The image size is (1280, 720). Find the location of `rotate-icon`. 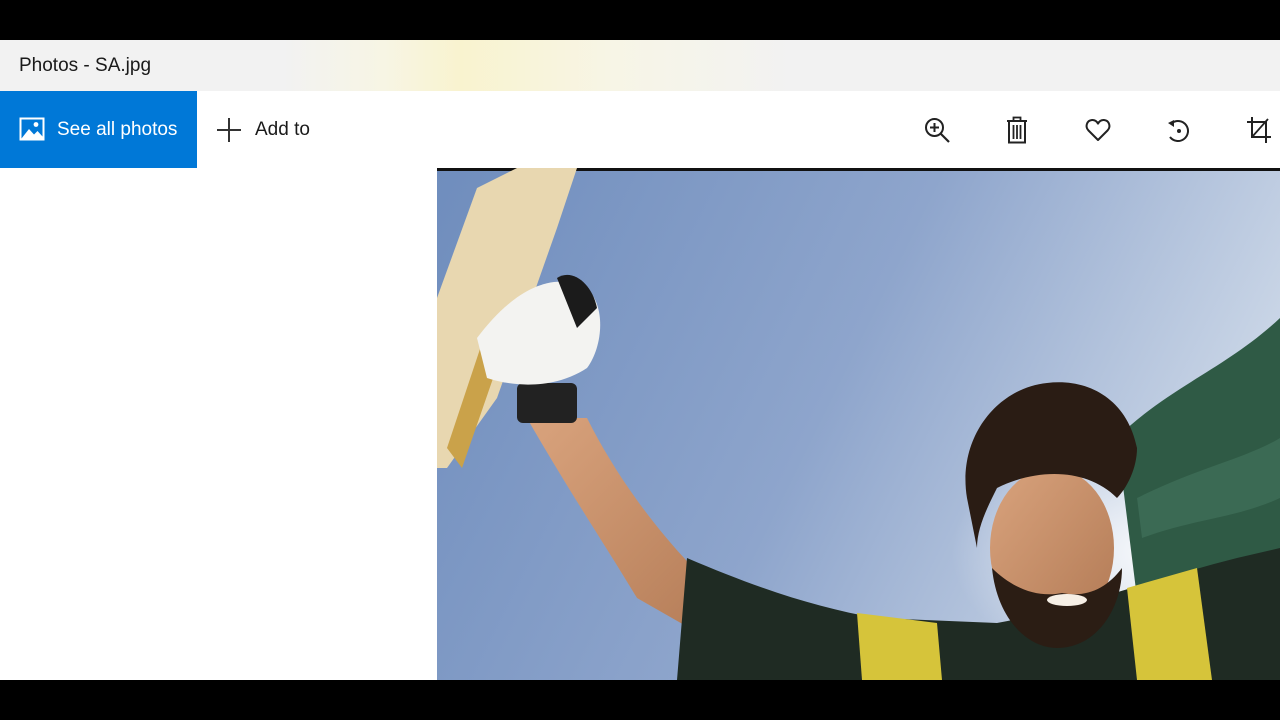

rotate-icon is located at coordinates (1178, 131).